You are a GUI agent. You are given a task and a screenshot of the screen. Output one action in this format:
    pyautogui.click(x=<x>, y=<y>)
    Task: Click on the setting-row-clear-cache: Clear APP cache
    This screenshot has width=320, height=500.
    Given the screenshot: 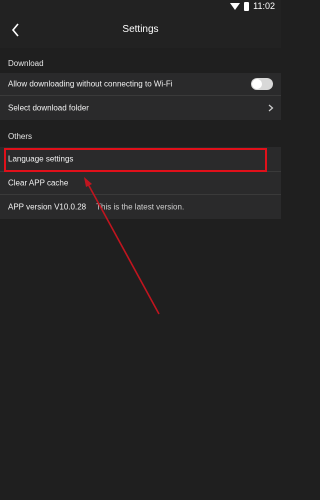 What is the action you would take?
    pyautogui.click(x=140, y=183)
    